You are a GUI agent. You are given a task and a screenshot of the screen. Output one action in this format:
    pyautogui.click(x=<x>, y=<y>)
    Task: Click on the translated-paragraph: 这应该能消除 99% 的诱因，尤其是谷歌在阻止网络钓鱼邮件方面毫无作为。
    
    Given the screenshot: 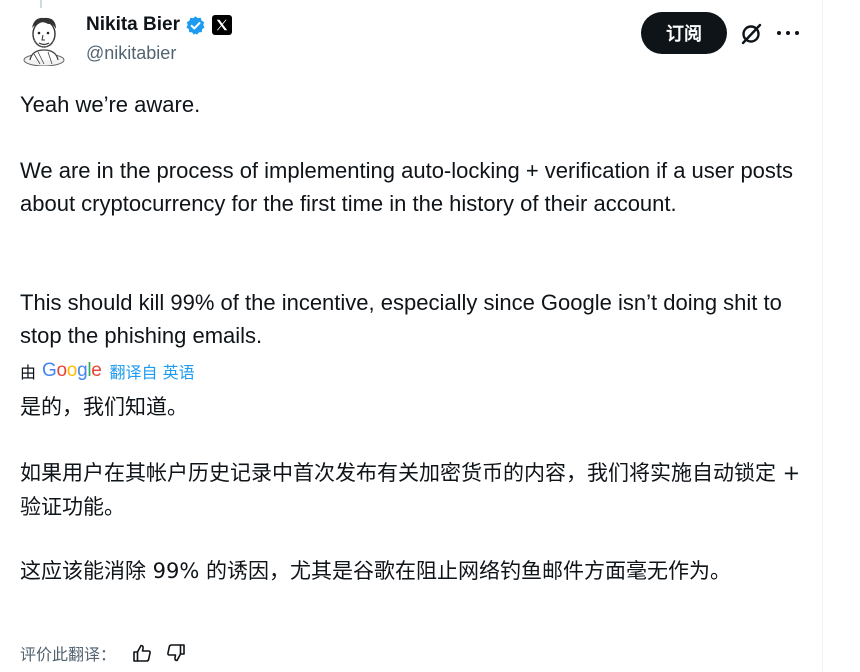 What is the action you would take?
    pyautogui.click(x=376, y=571)
    